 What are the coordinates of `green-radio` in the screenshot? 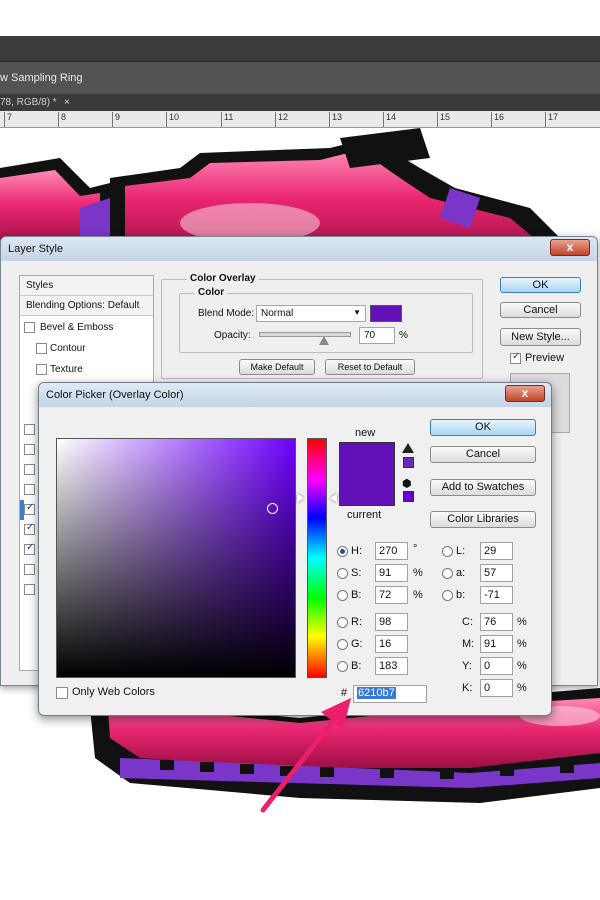 It's located at (342, 644).